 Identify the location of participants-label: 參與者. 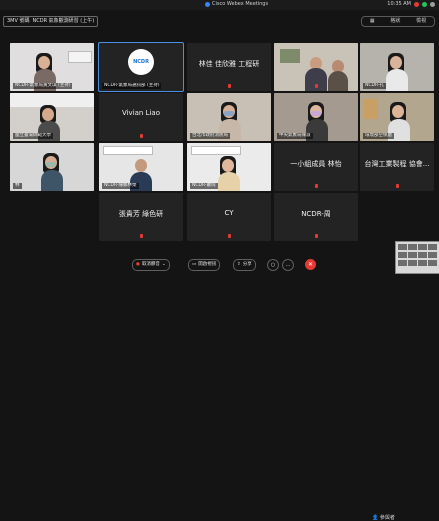
(387, 518).